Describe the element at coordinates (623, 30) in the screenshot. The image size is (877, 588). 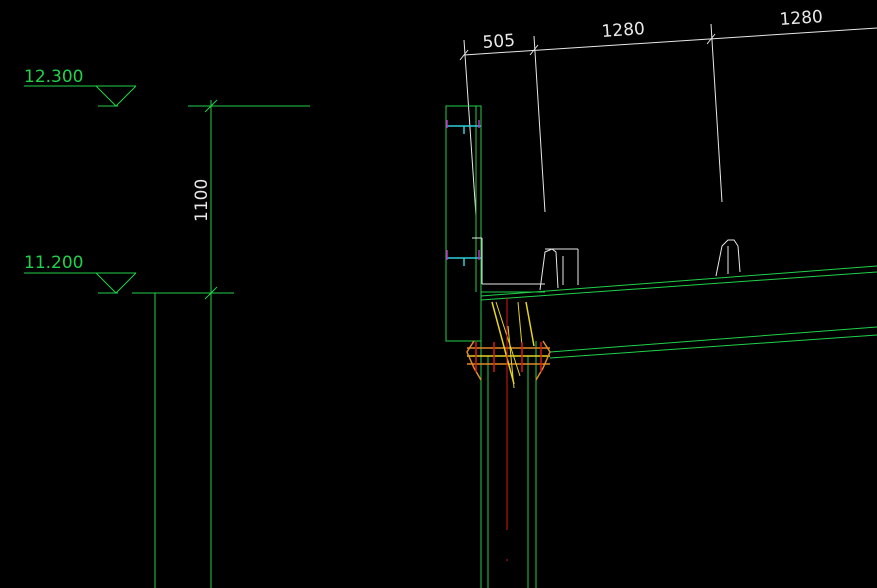
I see `hdim-label-1280-a: 1280` at that location.